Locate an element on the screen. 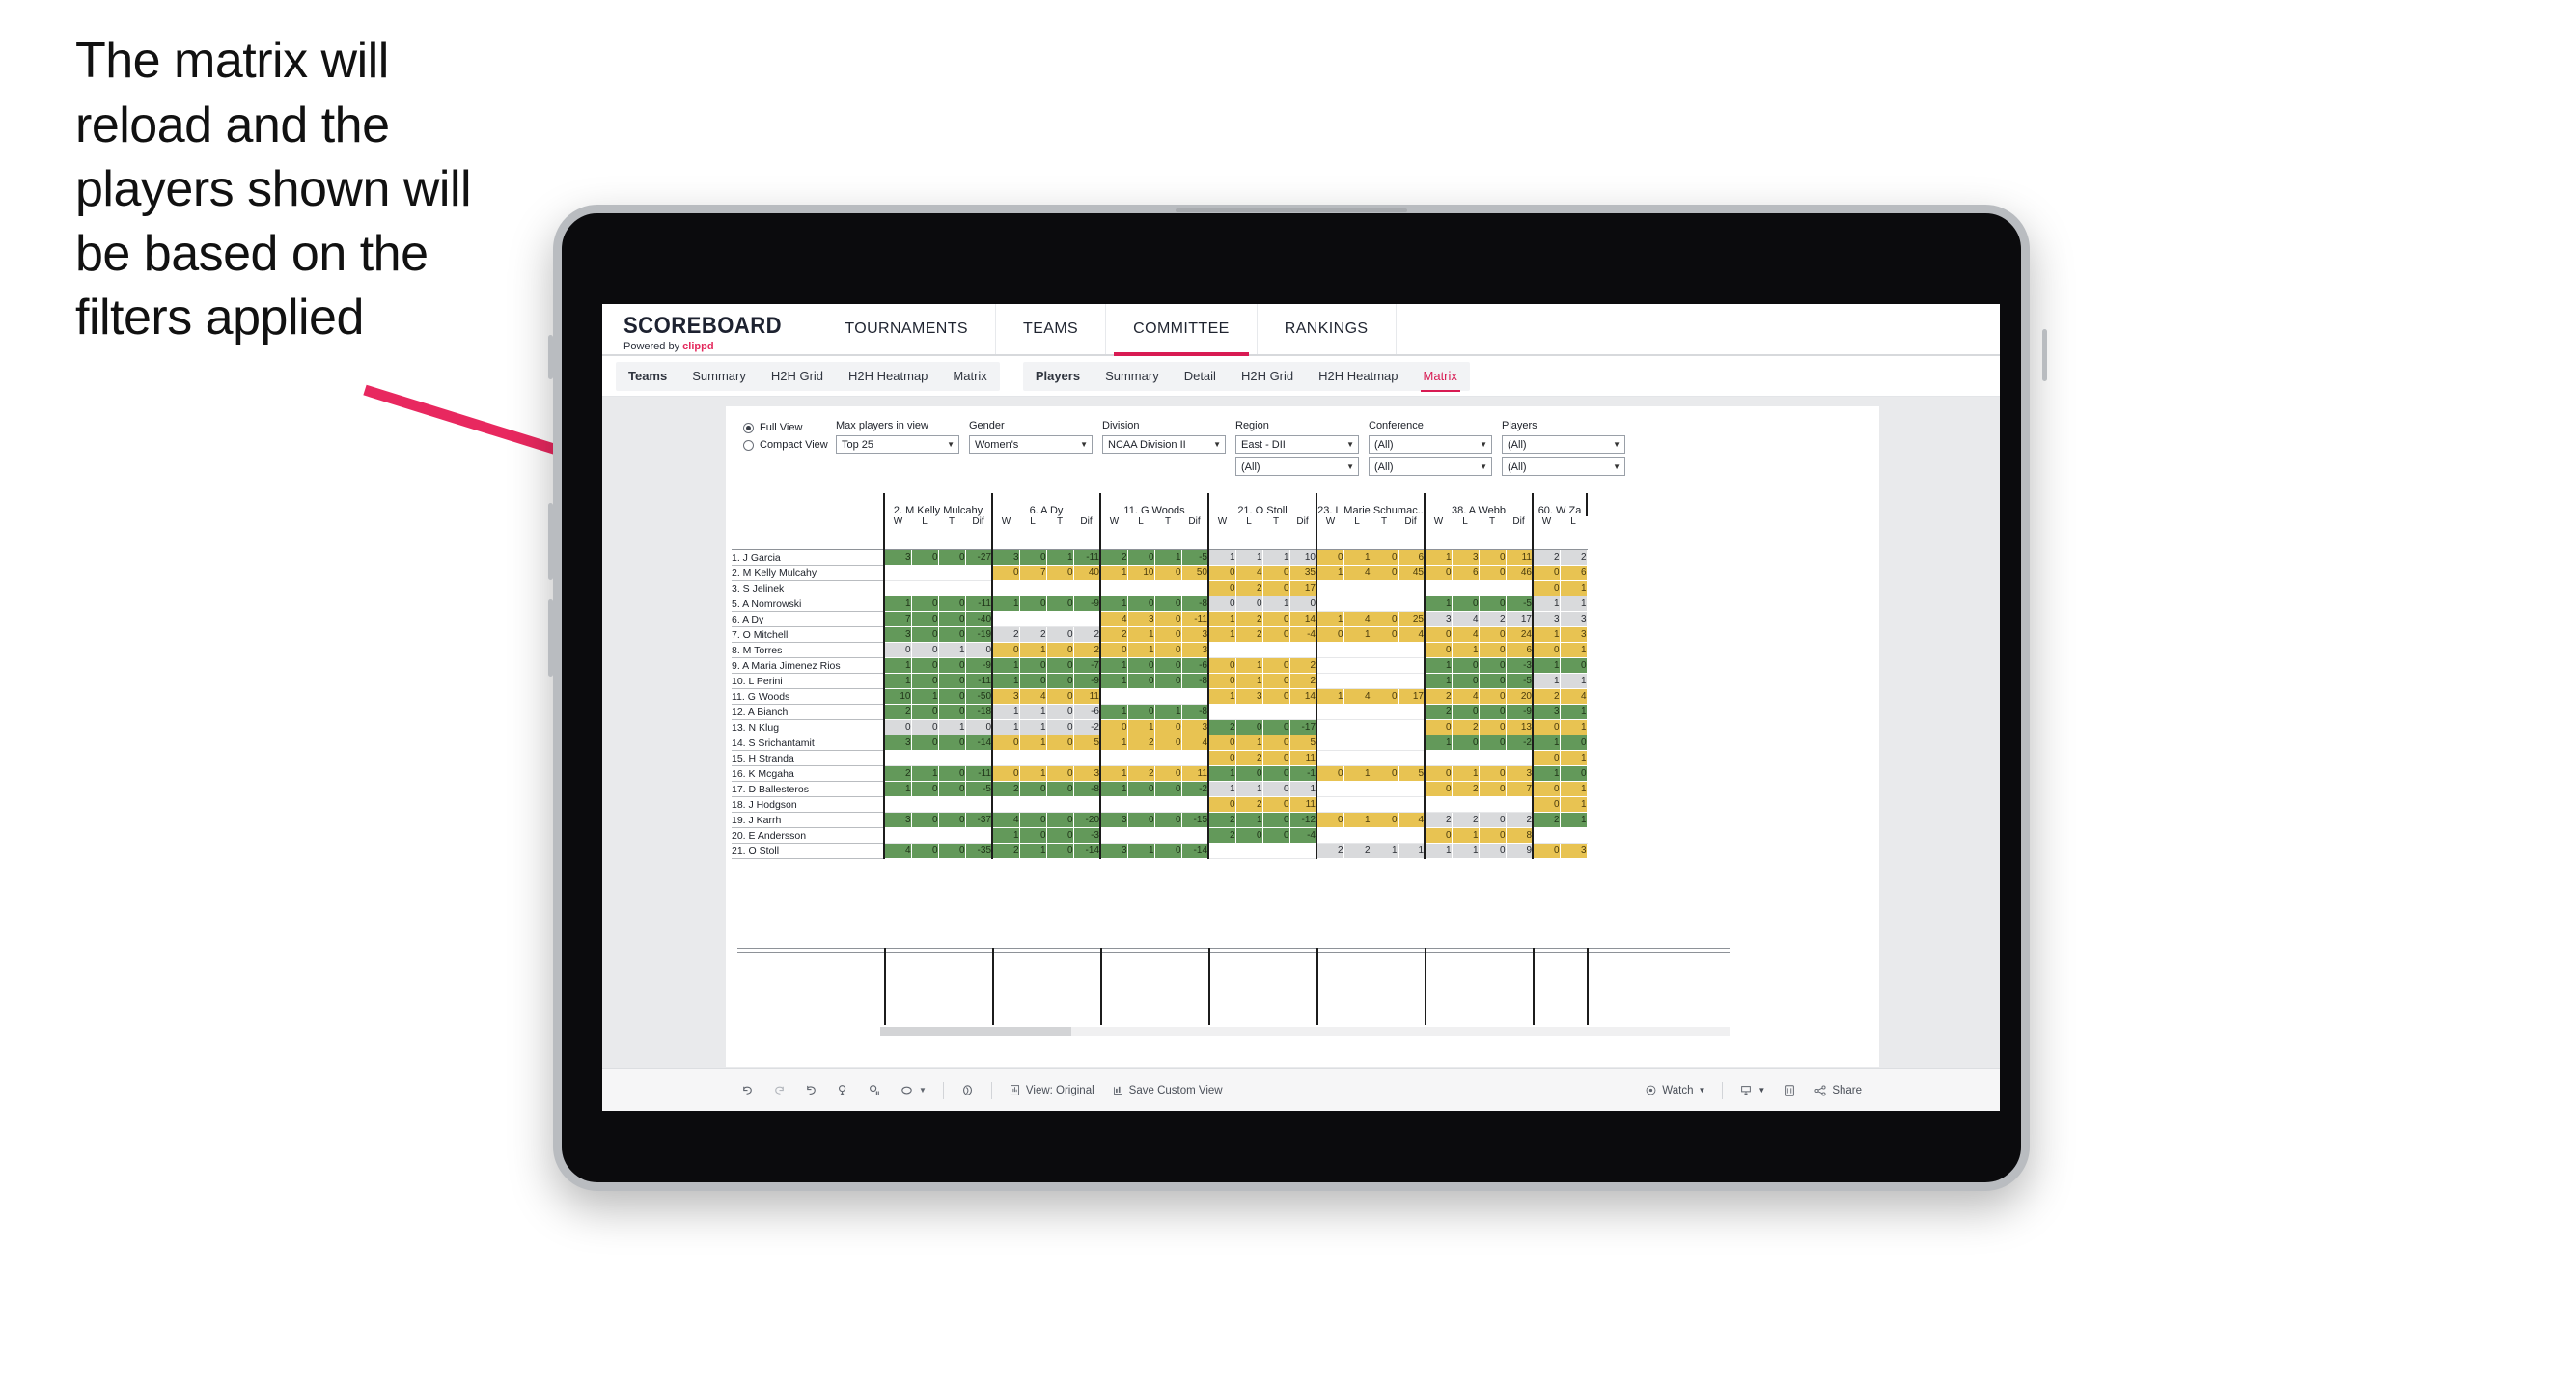 The image size is (2576, 1386). matrix-cell: -37 is located at coordinates (979, 820).